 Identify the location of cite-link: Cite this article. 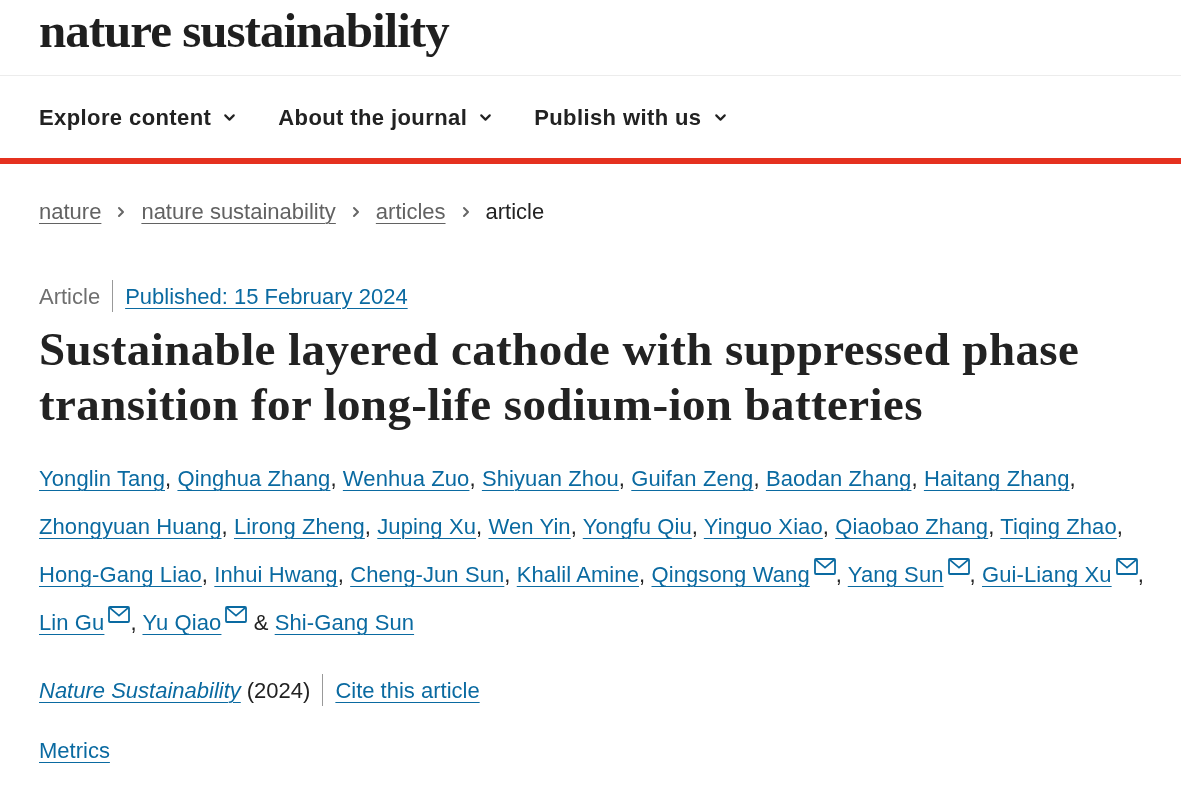
(407, 690).